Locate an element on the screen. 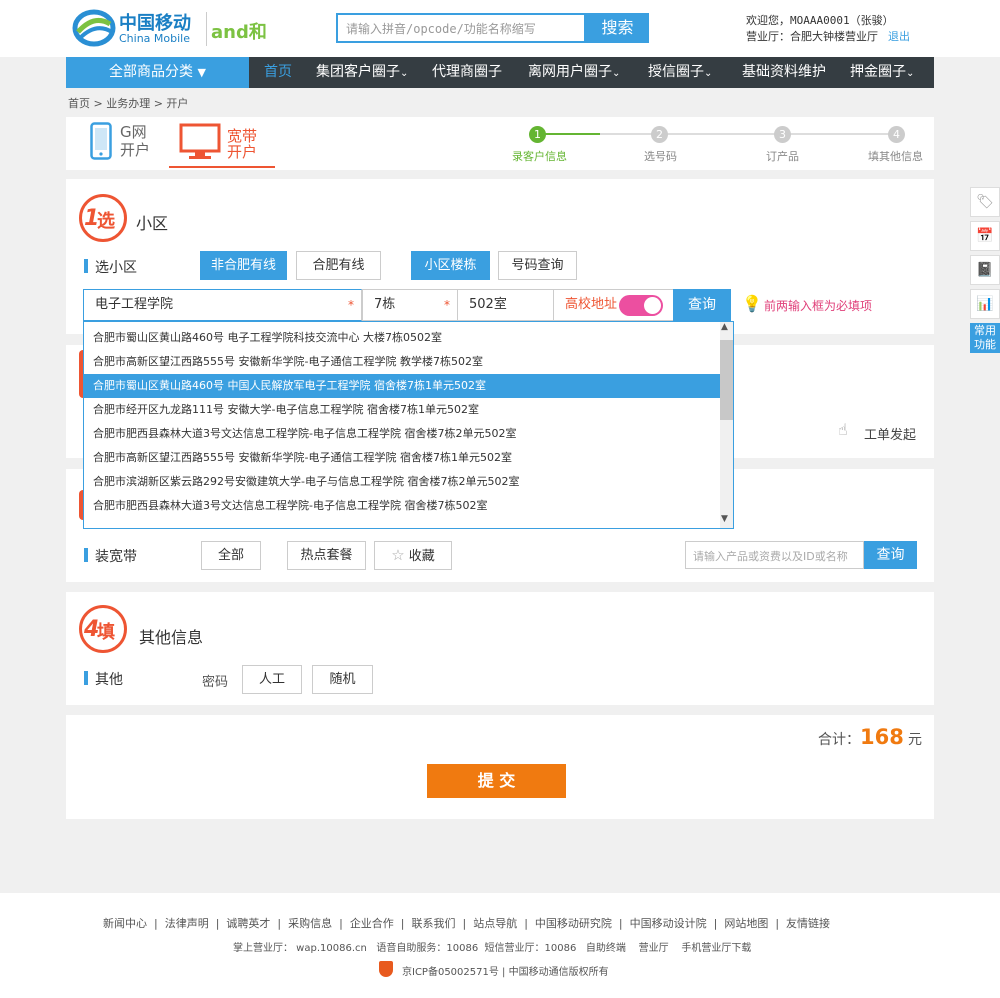  required-tip: 前两输入框为必填项 is located at coordinates (818, 306).